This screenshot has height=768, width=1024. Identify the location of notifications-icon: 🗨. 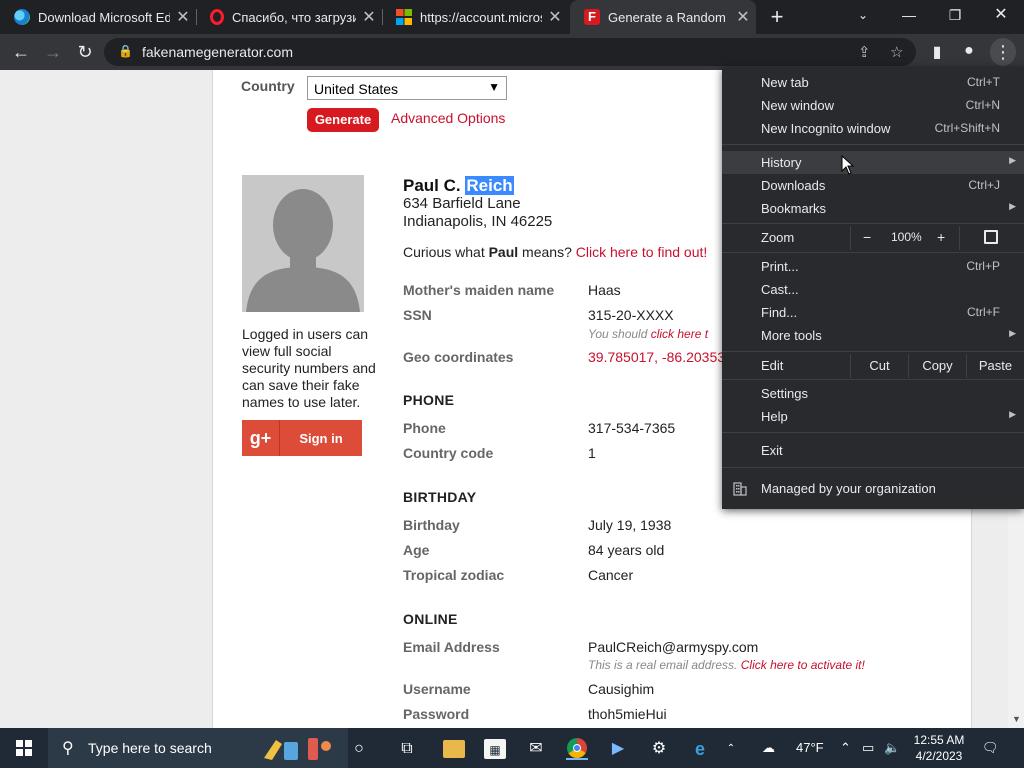
(990, 748).